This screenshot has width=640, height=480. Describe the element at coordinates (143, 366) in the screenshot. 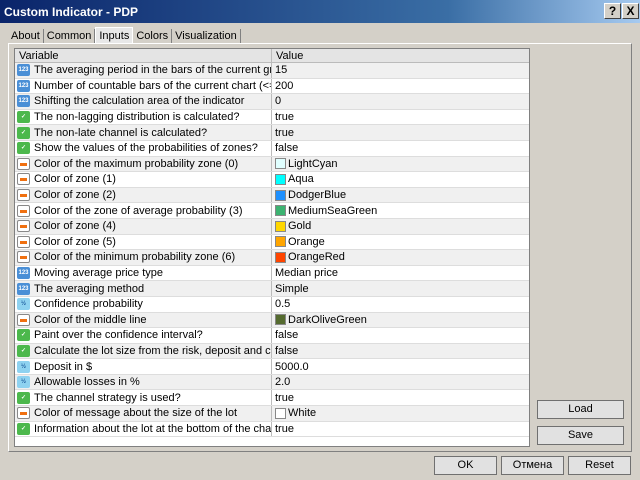

I see `variable-cell: ½ Deposit in $` at that location.